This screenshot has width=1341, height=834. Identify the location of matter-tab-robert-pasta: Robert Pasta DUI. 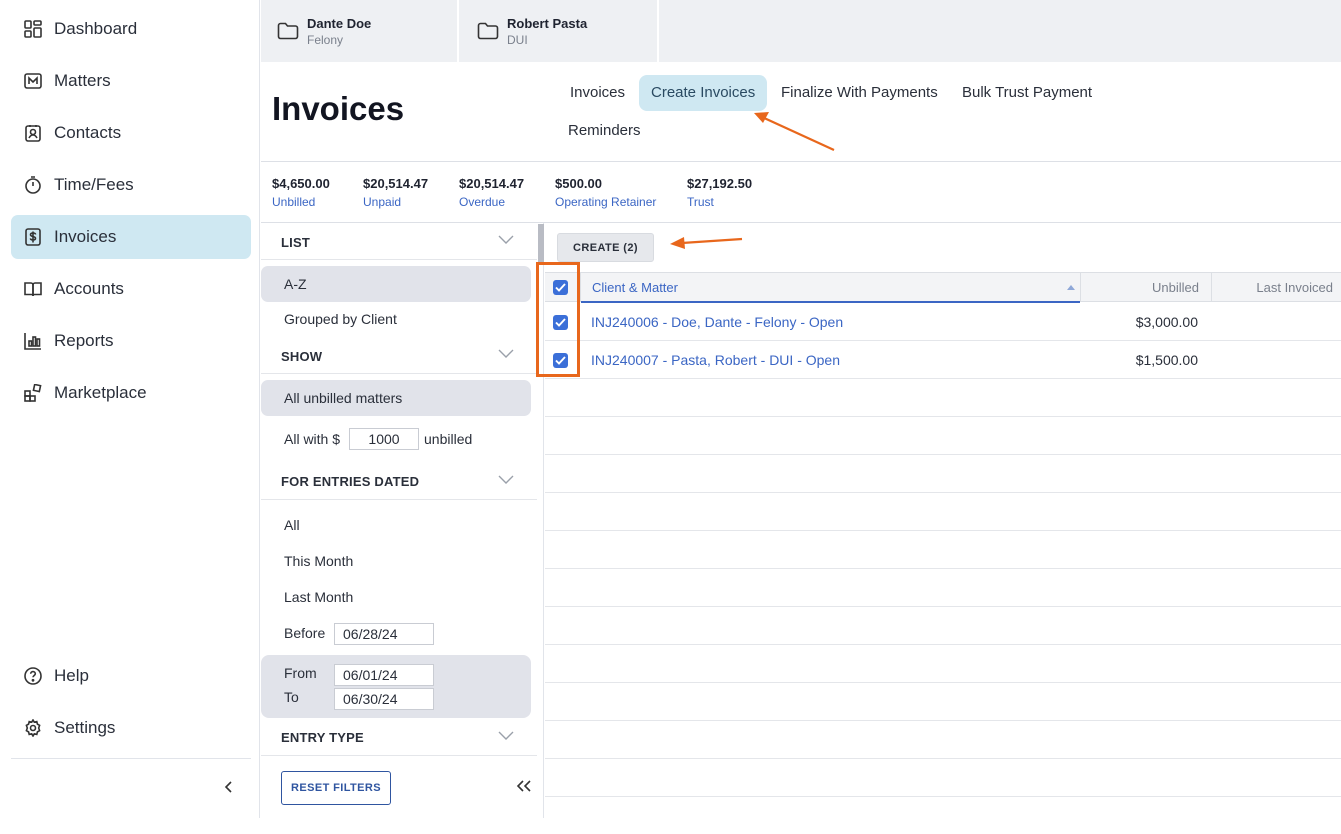
(560, 31).